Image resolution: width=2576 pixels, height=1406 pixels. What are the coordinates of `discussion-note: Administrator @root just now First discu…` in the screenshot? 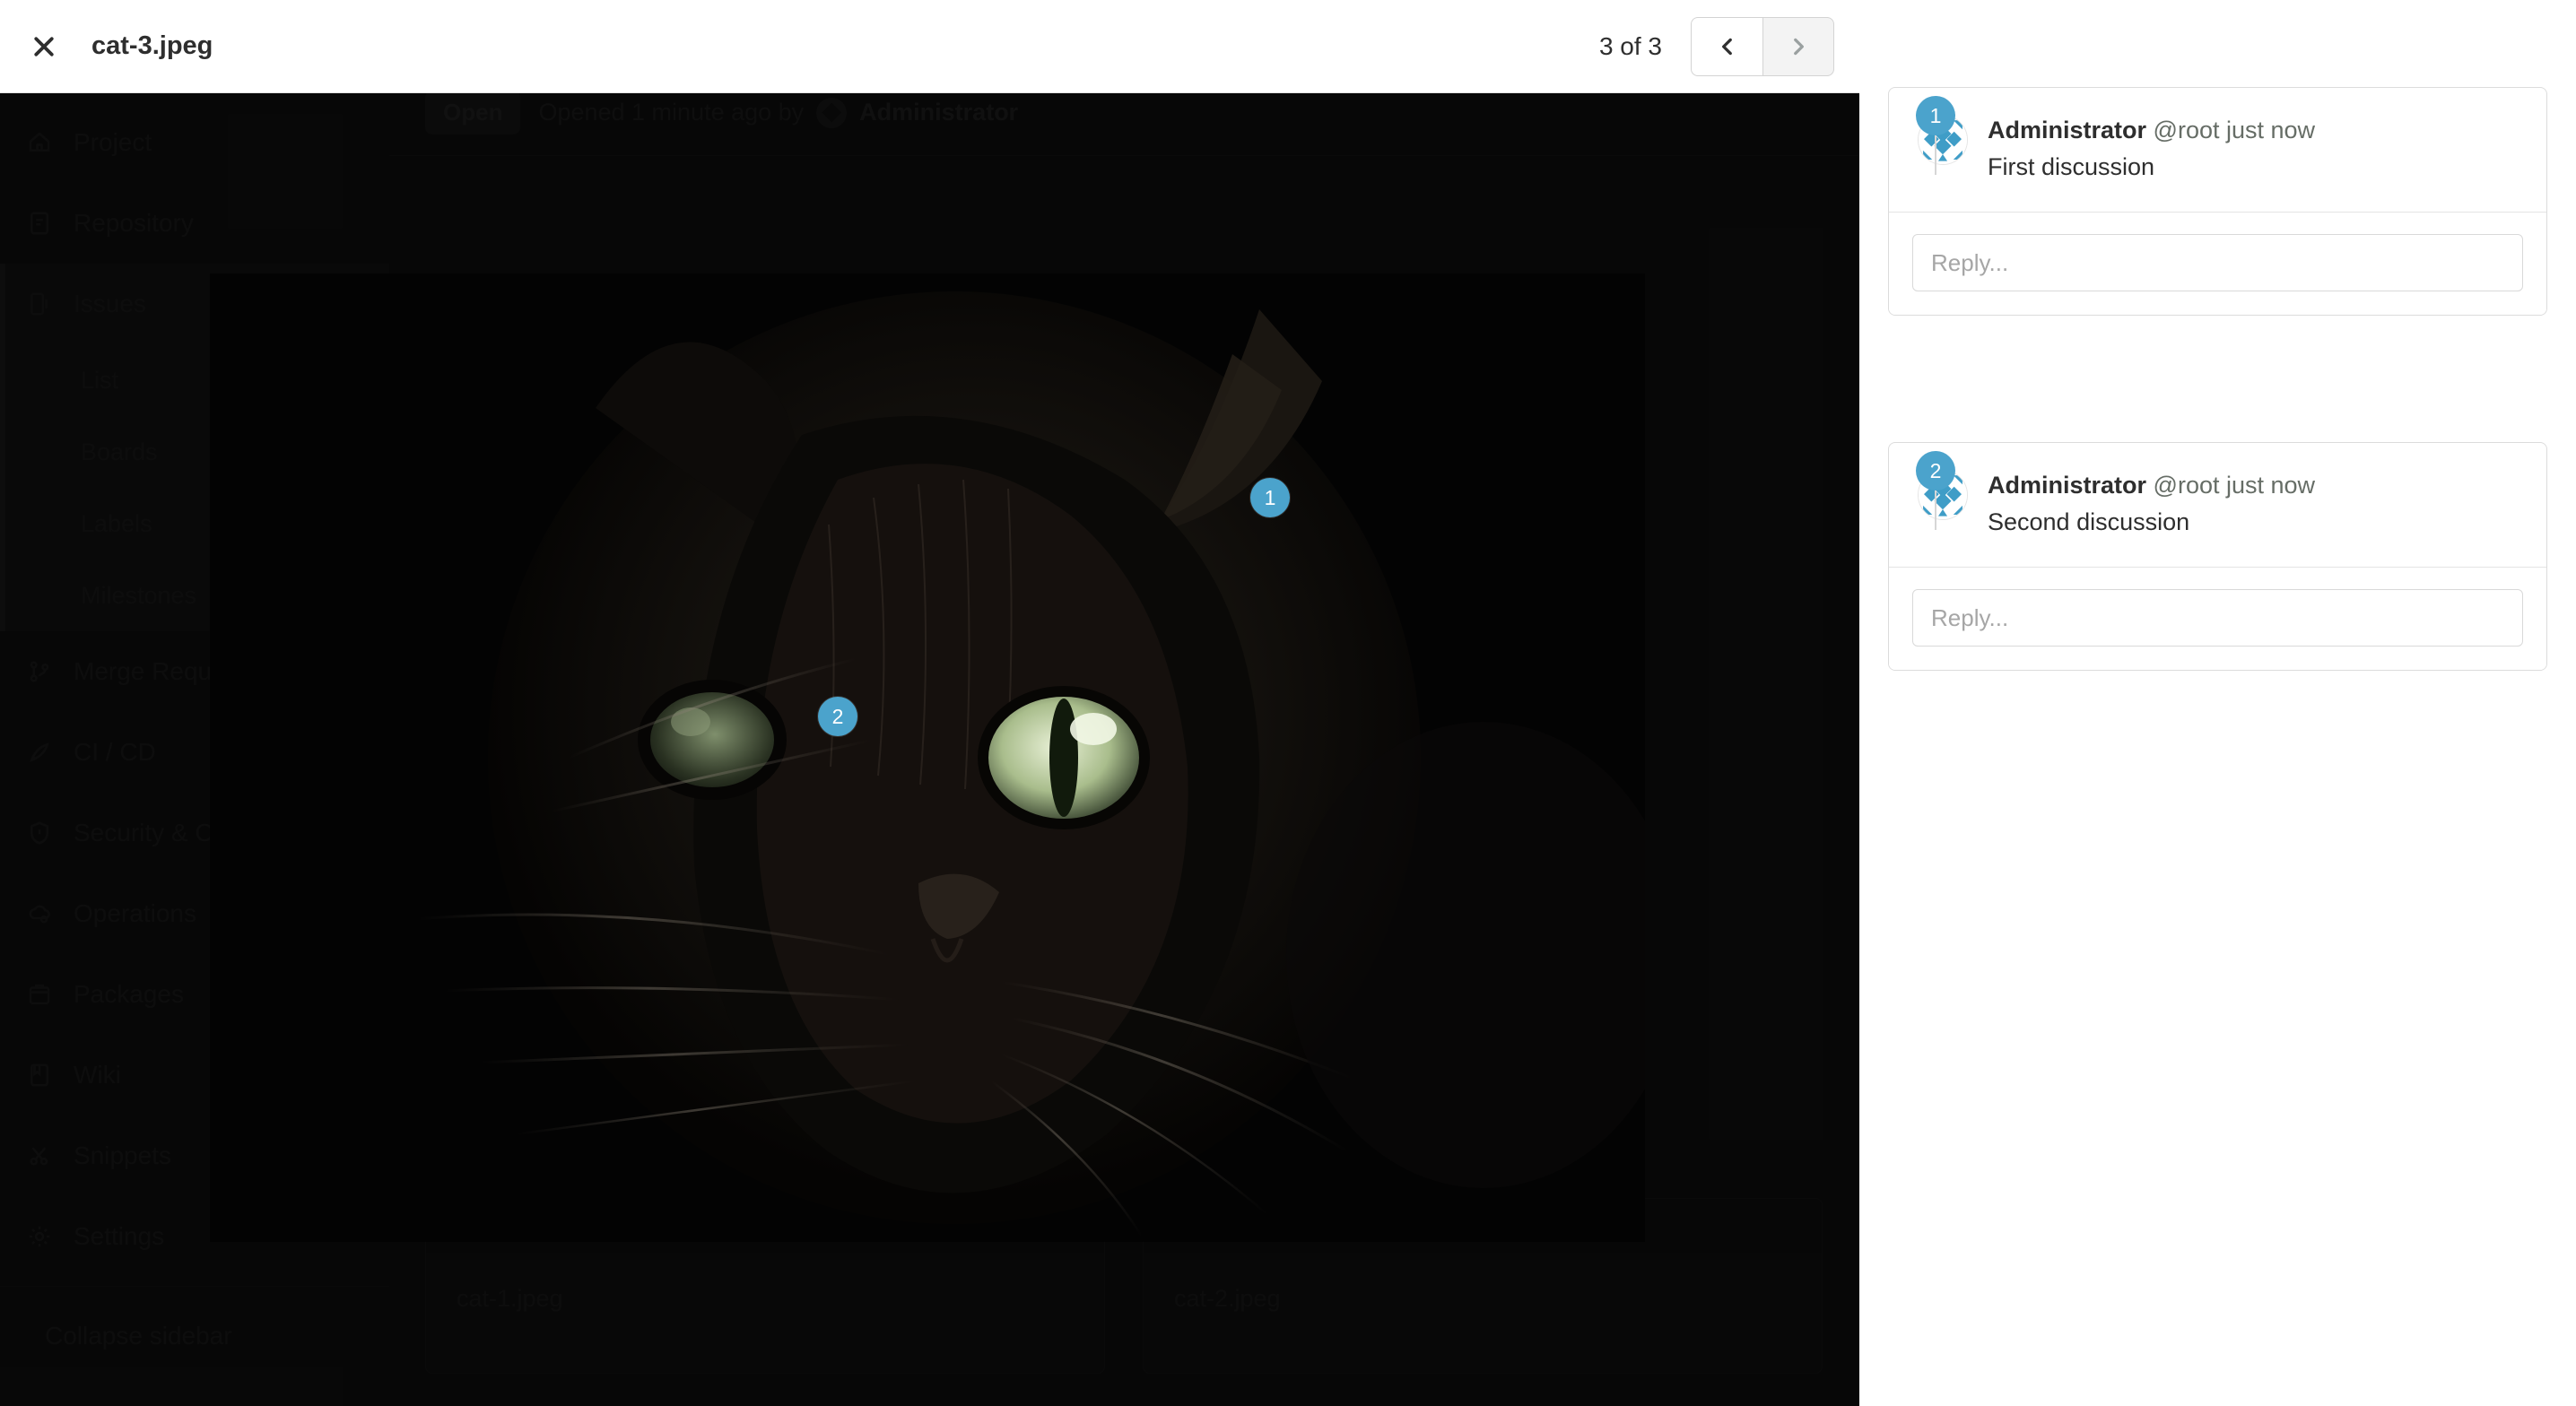 It's located at (2217, 150).